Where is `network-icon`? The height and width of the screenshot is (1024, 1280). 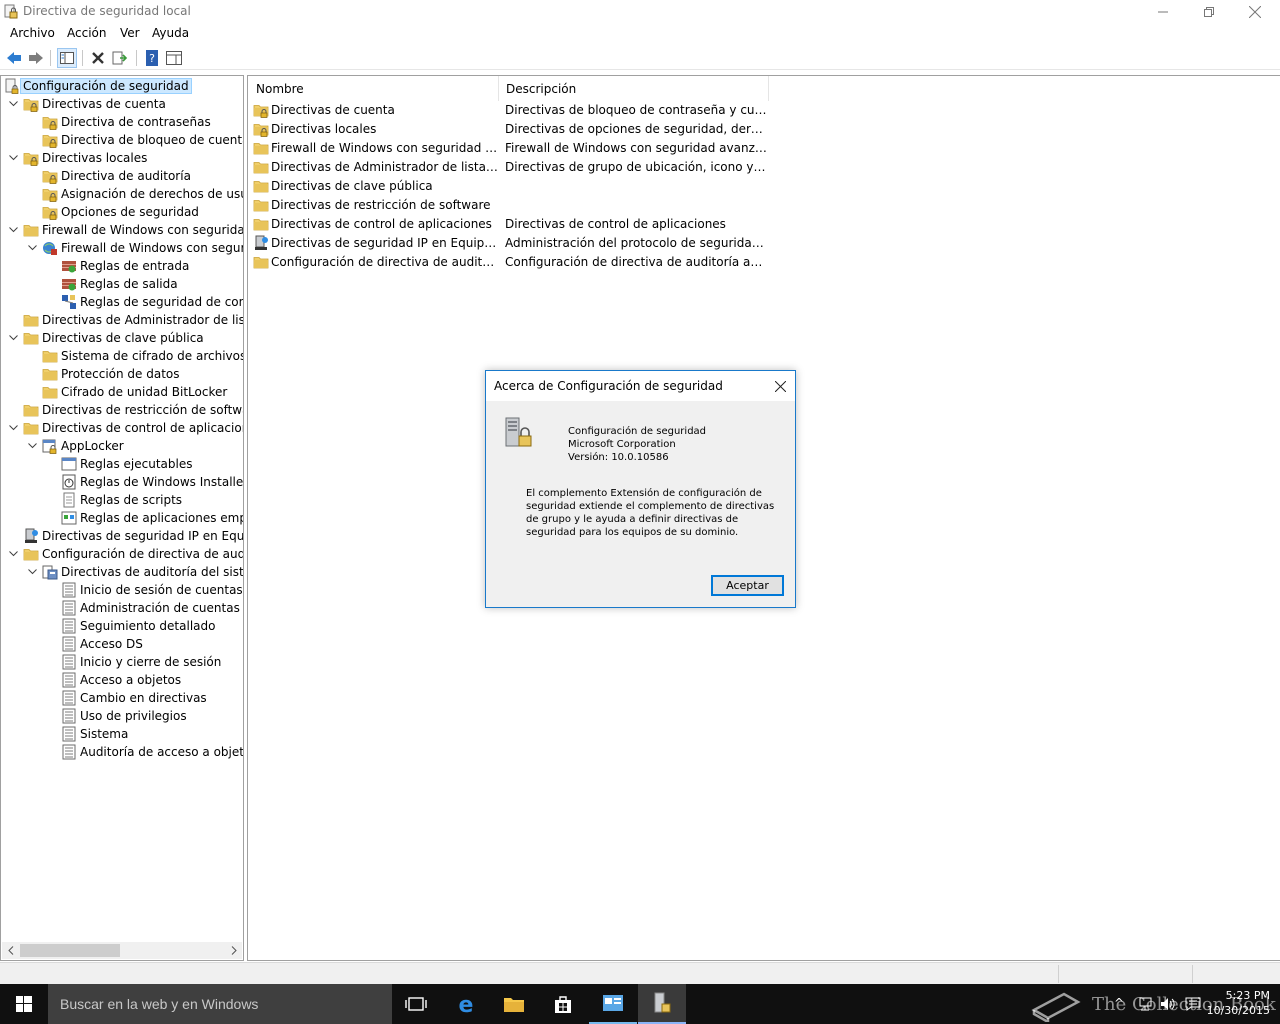 network-icon is located at coordinates (1145, 1004).